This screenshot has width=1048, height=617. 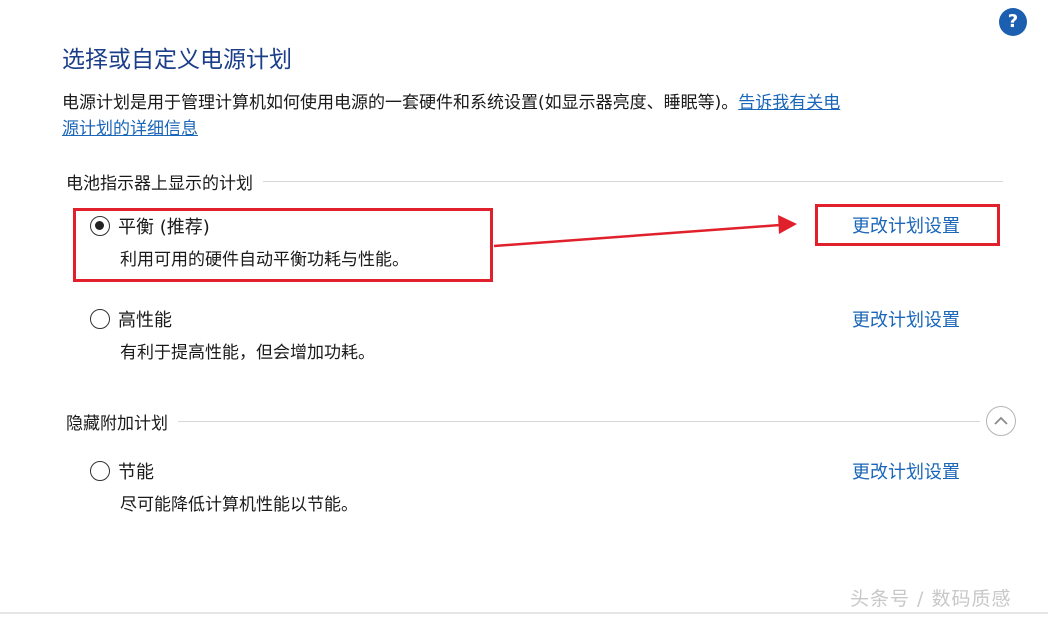 What do you see at coordinates (524, 613) in the screenshot?
I see `bottom-divider` at bounding box center [524, 613].